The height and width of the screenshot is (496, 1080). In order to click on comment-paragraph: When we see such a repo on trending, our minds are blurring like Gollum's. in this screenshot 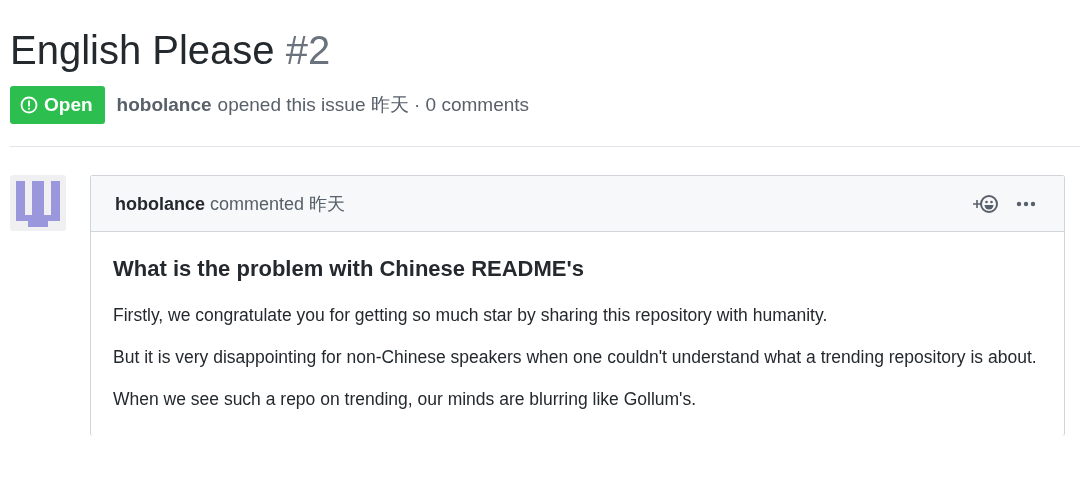, I will do `click(405, 399)`.